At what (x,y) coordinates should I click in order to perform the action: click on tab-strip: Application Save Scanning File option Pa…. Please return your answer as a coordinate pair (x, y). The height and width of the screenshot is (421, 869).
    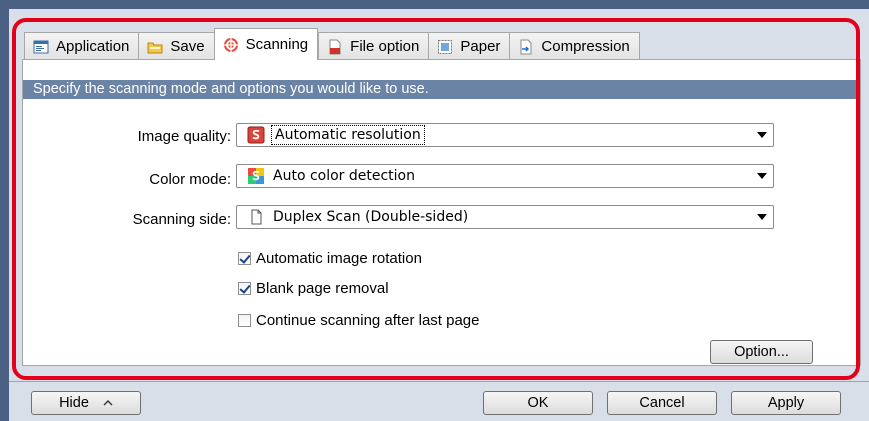
    Looking at the image, I should click on (332, 44).